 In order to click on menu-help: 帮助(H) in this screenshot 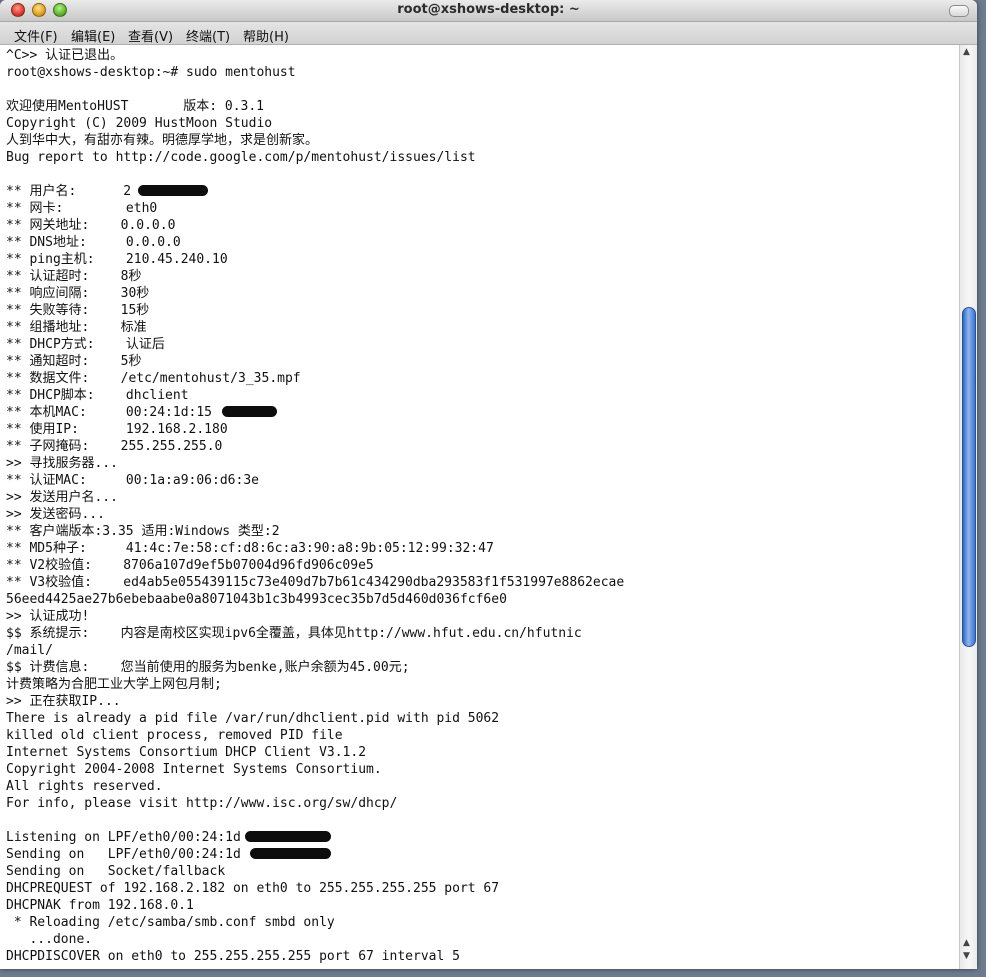, I will do `click(266, 35)`.